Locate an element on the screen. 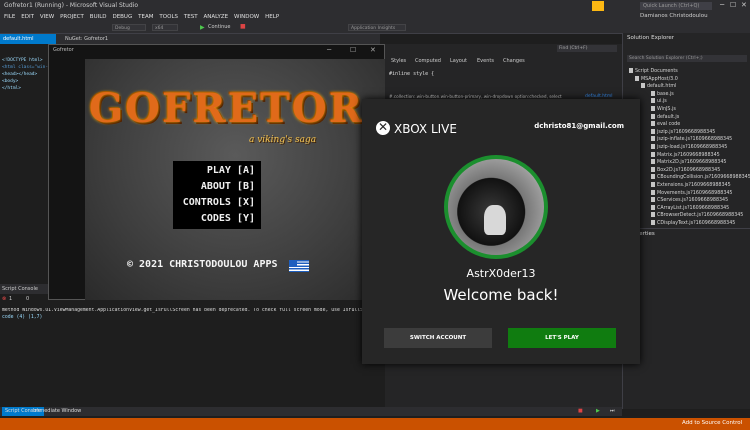 The width and height of the screenshot is (750, 430). menu-file: FILE is located at coordinates (9, 17).